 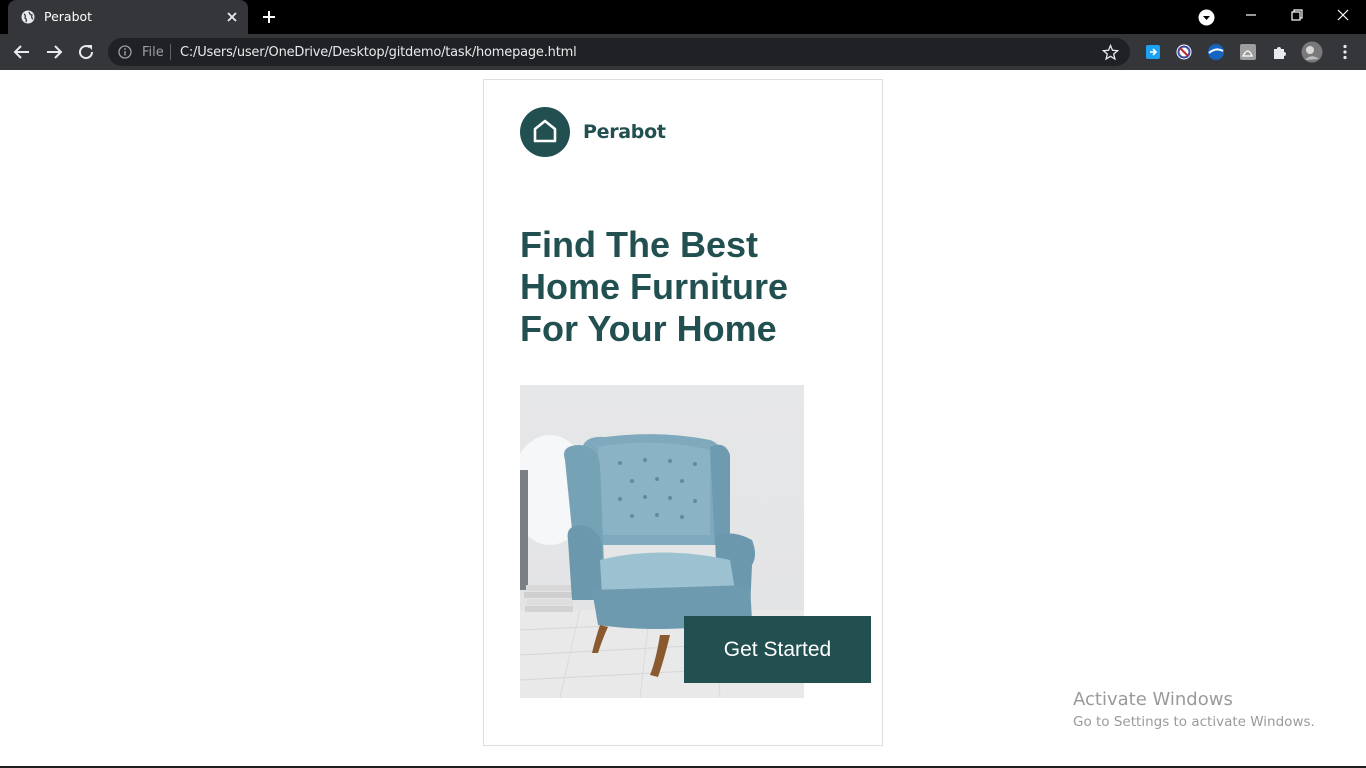 I want to click on extension-pdf-icon, so click(x=1248, y=52).